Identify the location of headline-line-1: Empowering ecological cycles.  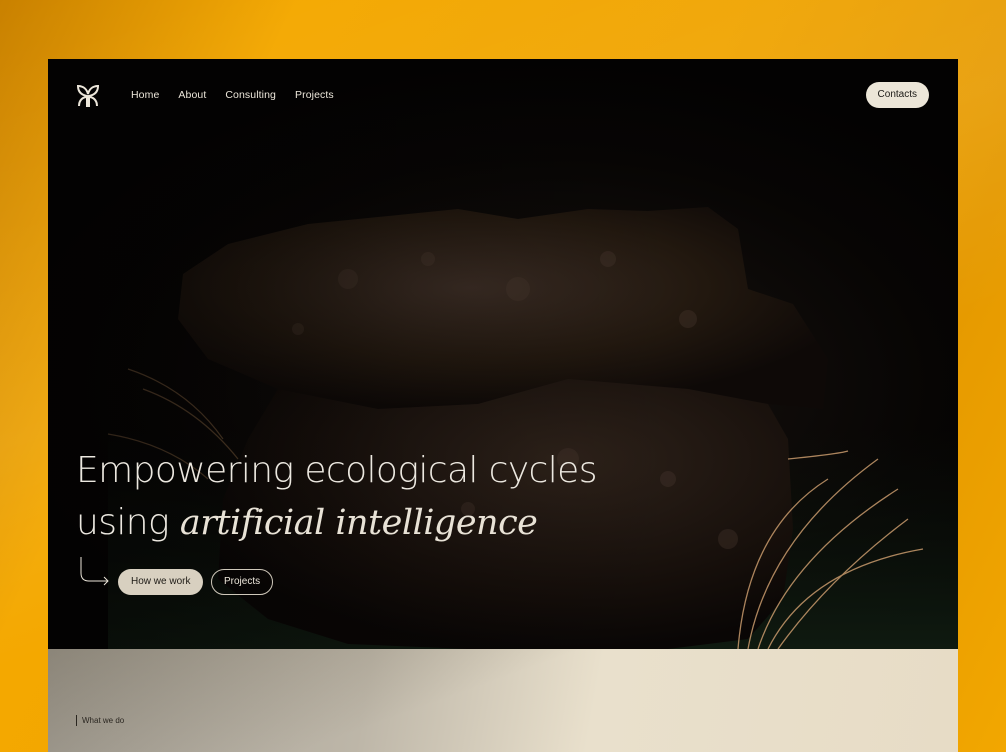
(336, 470).